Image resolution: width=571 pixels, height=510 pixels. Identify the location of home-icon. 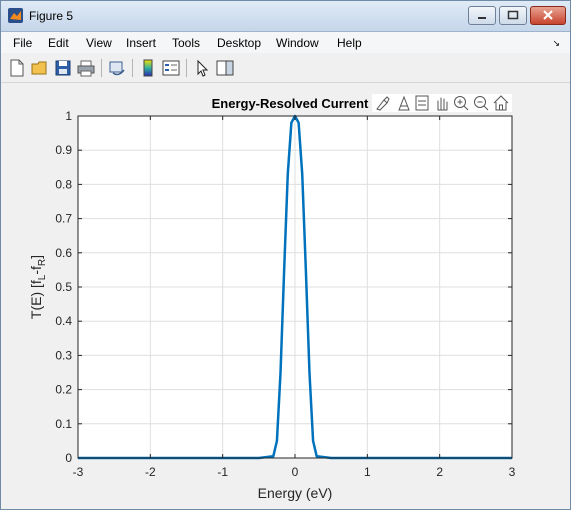
(501, 103).